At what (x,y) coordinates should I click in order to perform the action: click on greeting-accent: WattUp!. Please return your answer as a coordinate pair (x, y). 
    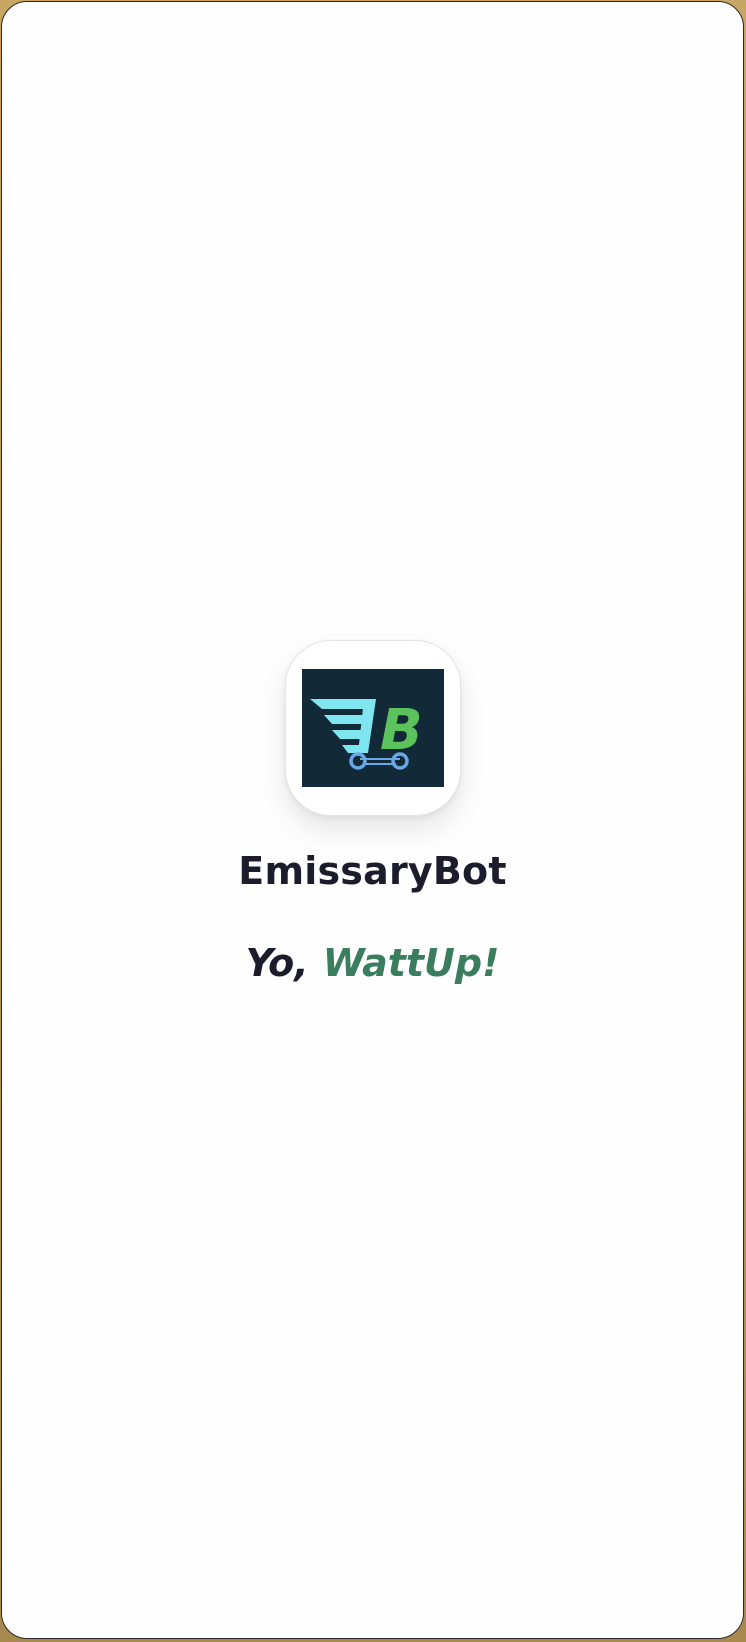
    Looking at the image, I should click on (411, 963).